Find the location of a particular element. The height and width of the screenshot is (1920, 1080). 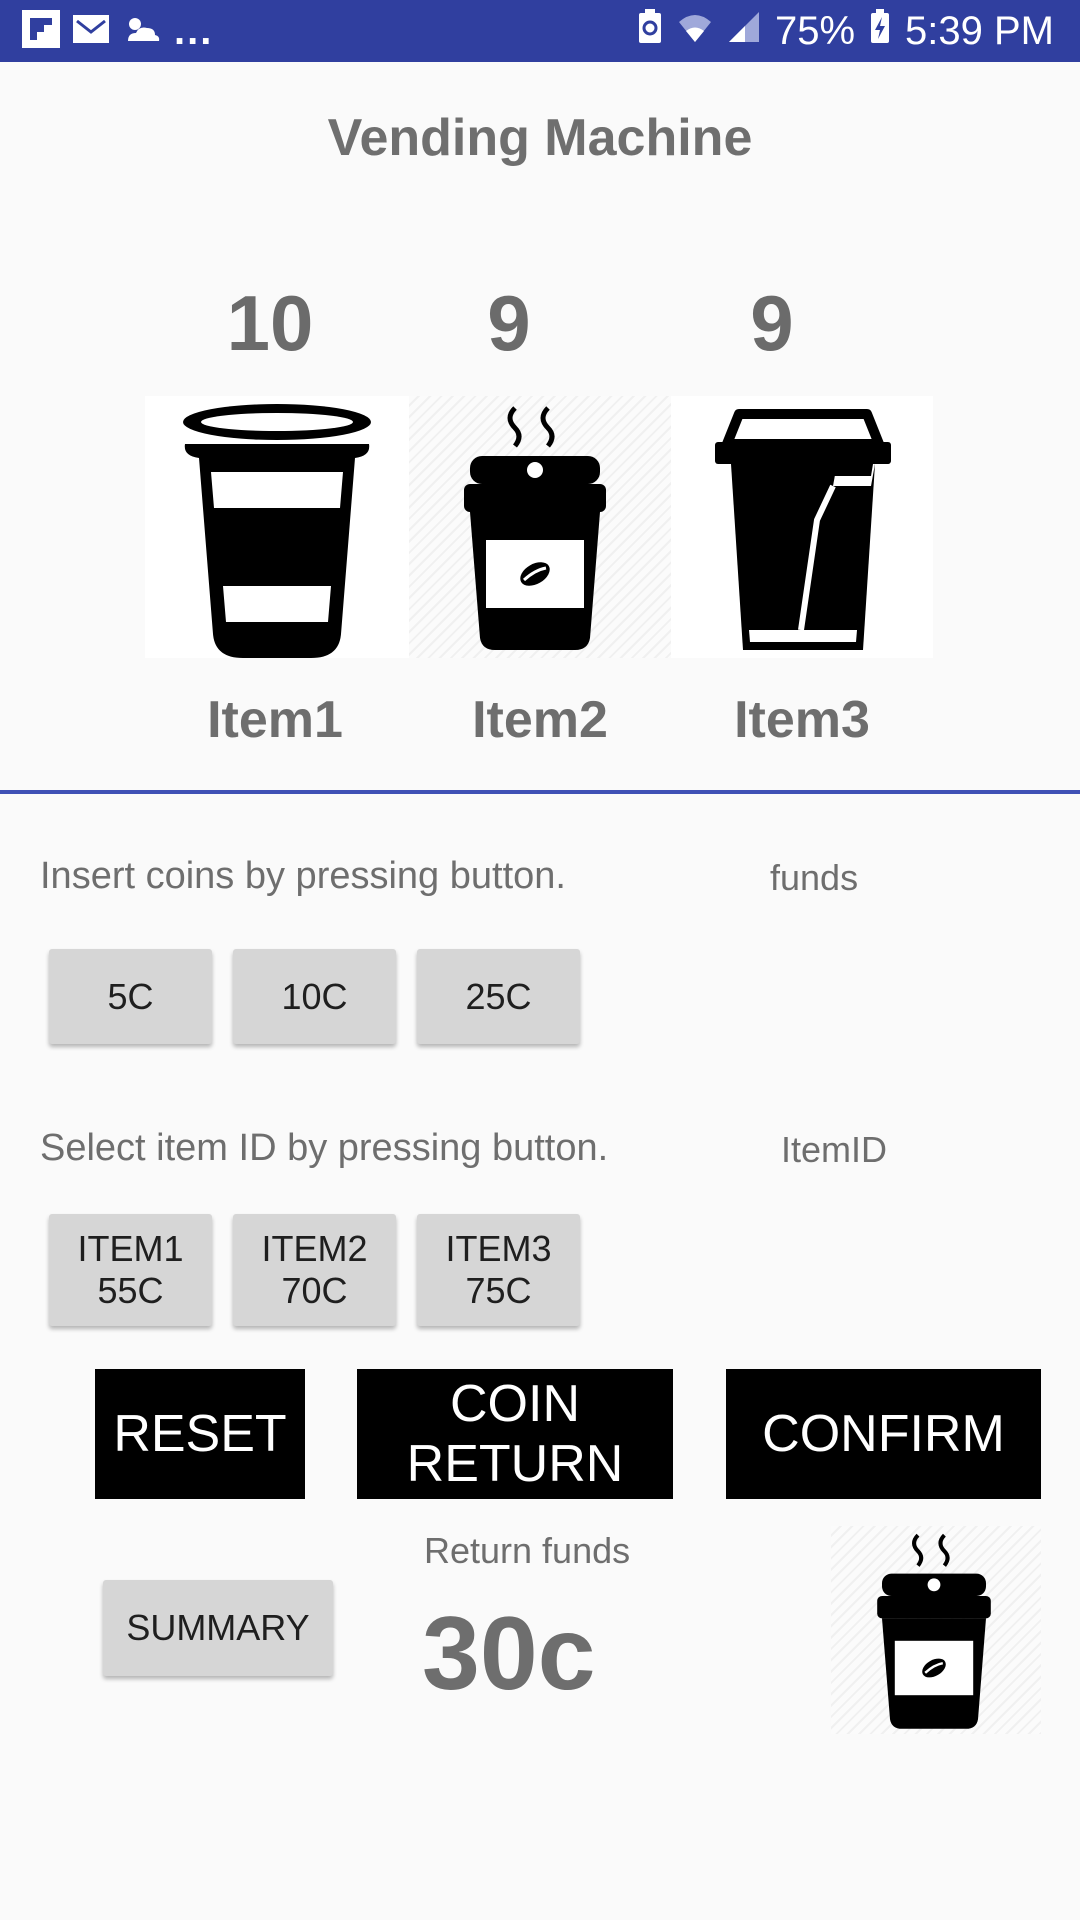

funds-label: funds is located at coordinates (814, 877).